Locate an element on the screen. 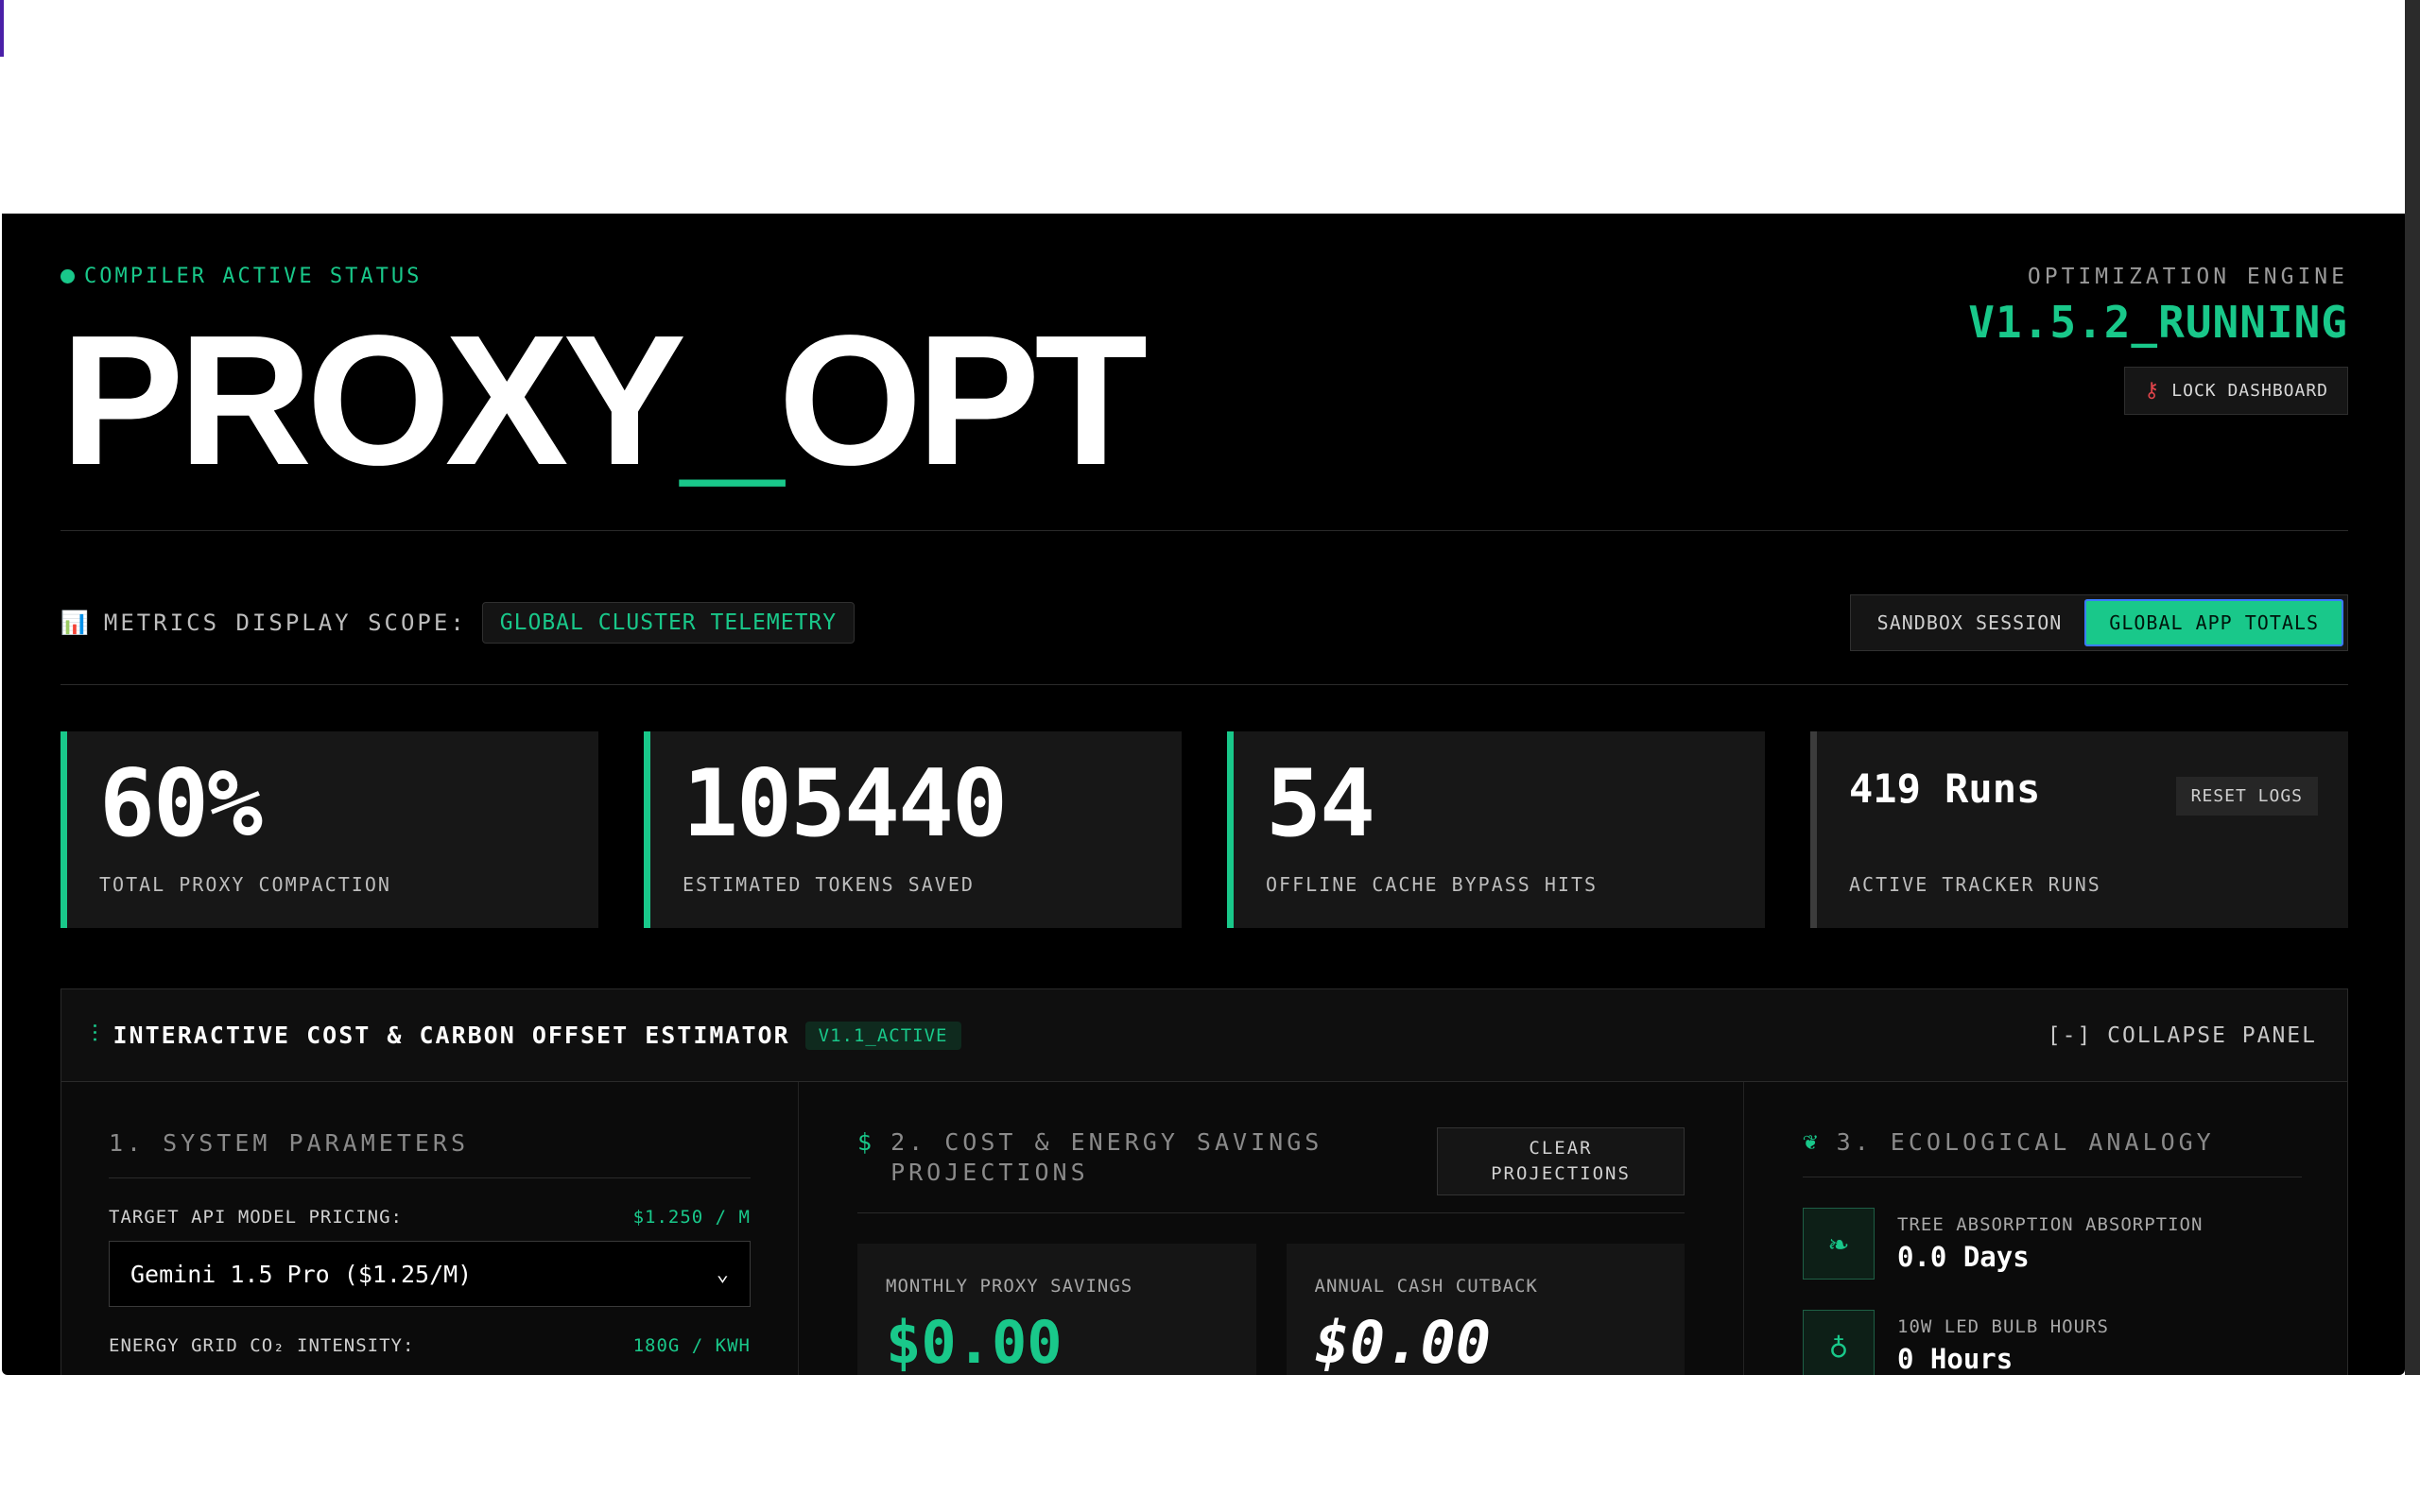  grid-intensity-row: ENERGY GRID CO₂ INTENSITY: 180G / KWH is located at coordinates (430, 1345).